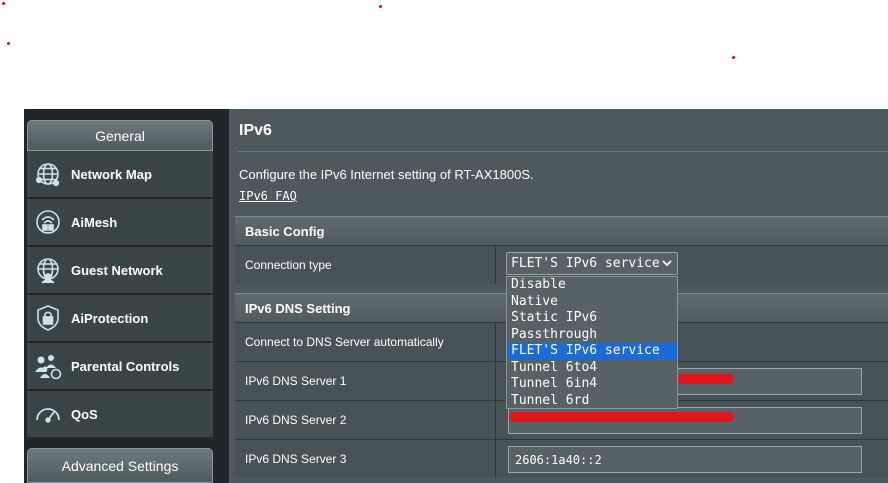 This screenshot has width=888, height=483. I want to click on option-tunnel-6rd: Tunnel 6rd, so click(592, 401).